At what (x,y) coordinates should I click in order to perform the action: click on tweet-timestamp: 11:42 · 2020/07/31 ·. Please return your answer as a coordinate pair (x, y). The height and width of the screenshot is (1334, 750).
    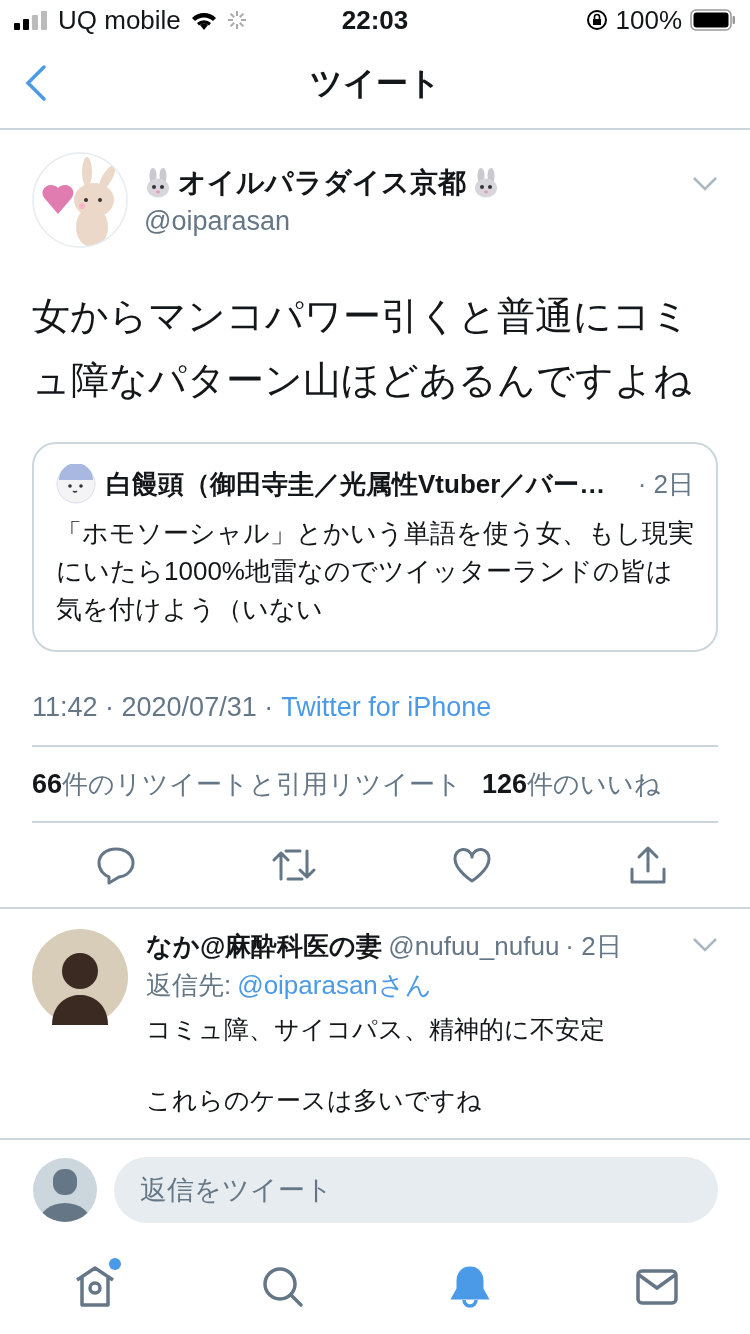
    Looking at the image, I should click on (153, 707).